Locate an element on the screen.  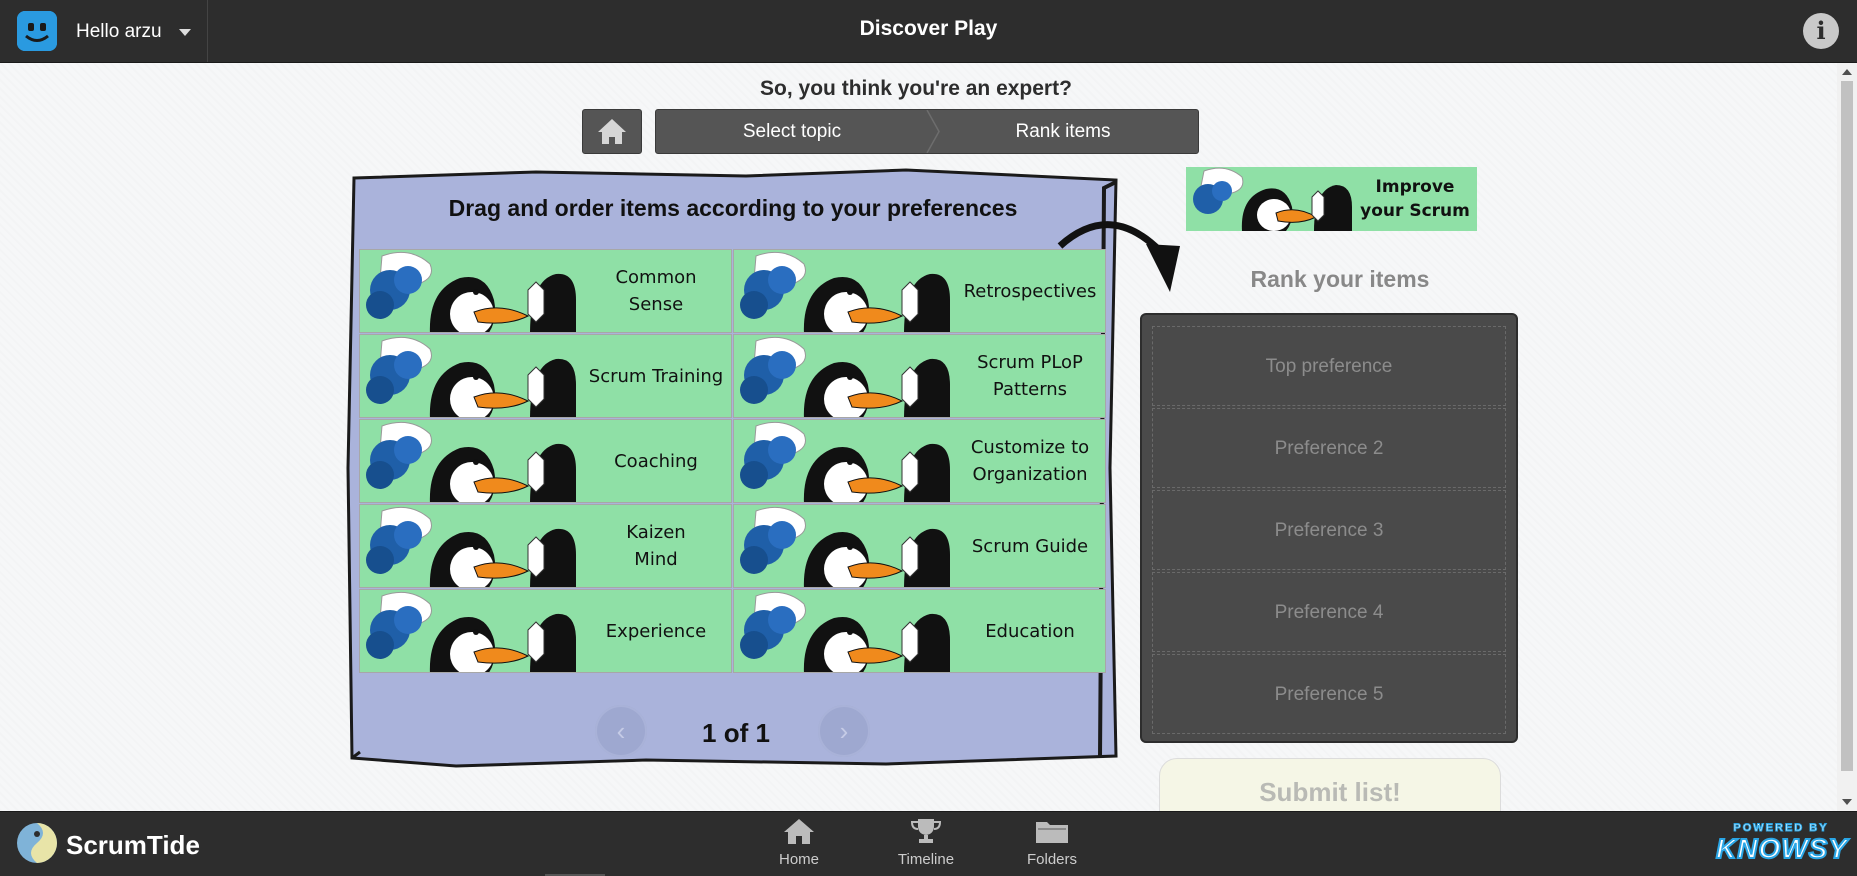
chevron-right-icon: › is located at coordinates (844, 731).